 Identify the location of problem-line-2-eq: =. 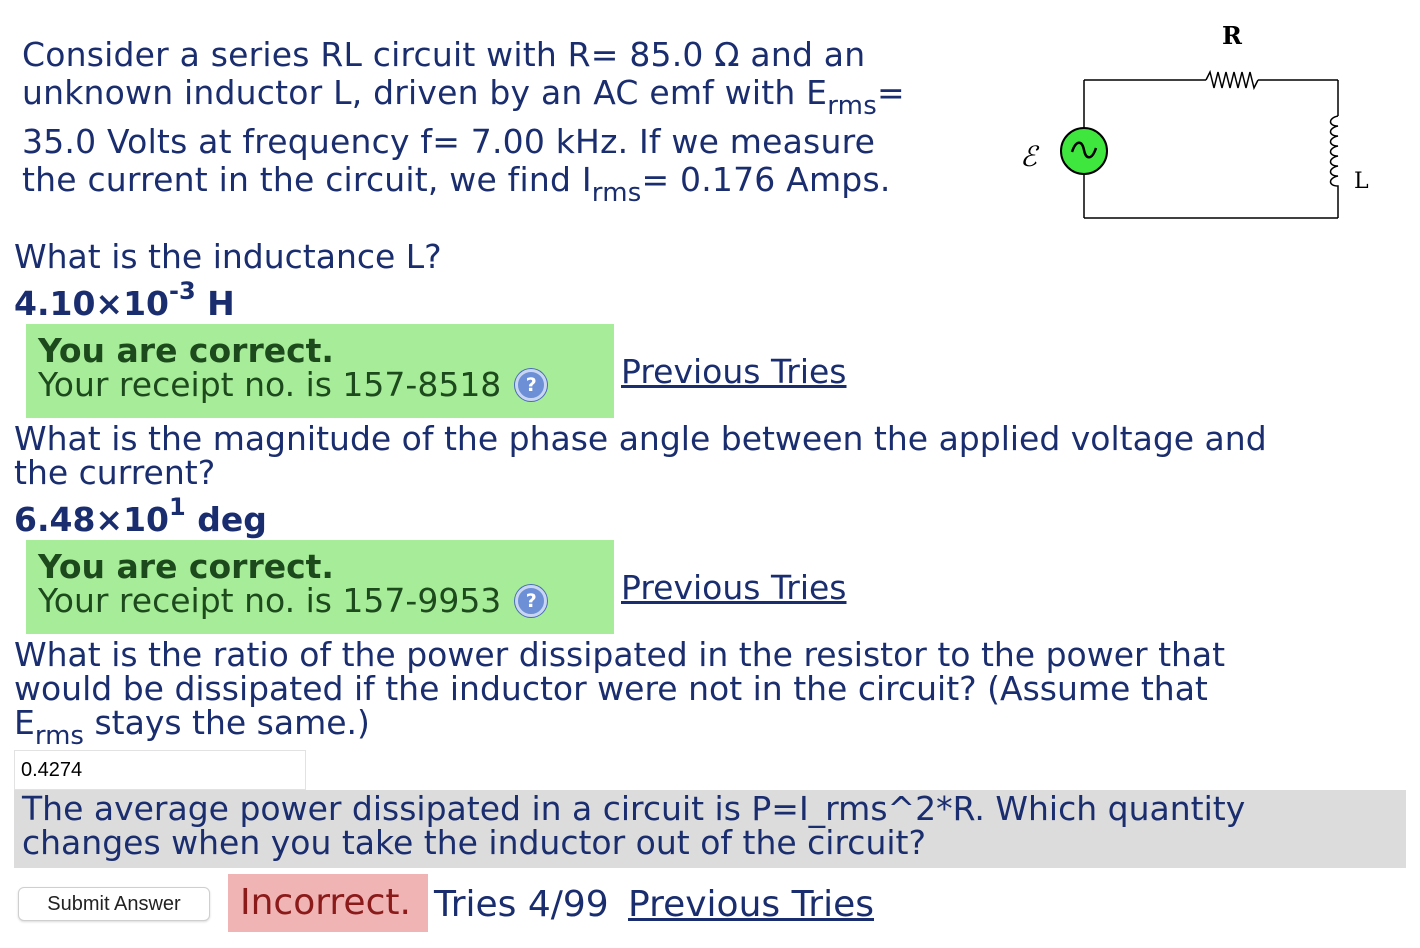
(890, 92).